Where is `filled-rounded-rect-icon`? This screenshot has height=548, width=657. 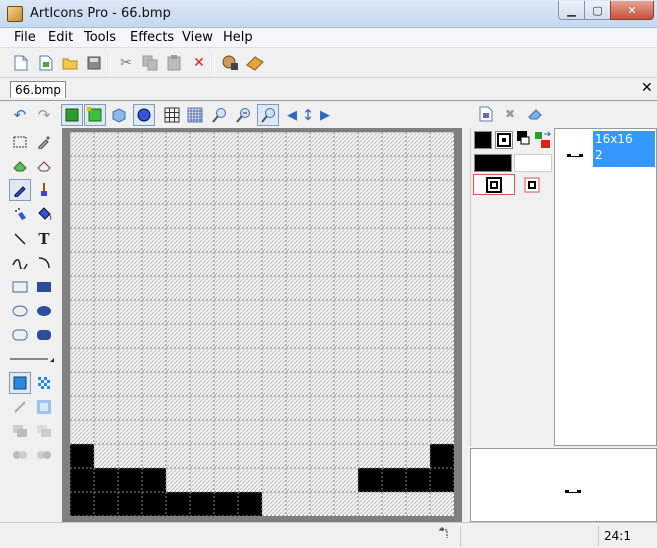 filled-rounded-rect-icon is located at coordinates (44, 335).